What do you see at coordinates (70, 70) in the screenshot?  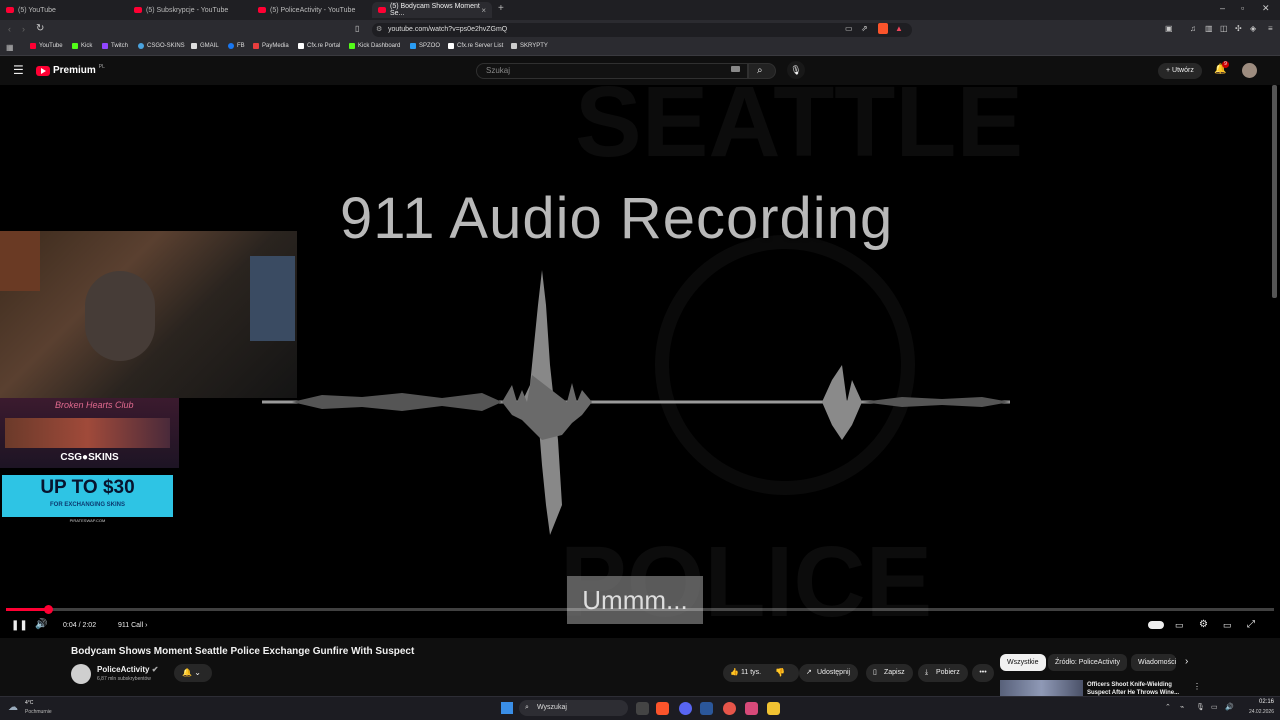 I see `youtube-logo: Premium PL` at bounding box center [70, 70].